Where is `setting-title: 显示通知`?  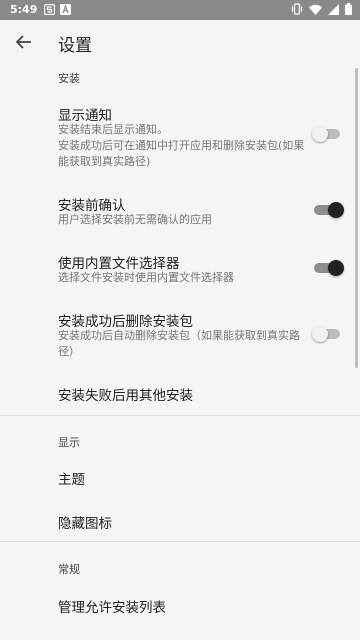 setting-title: 显示通知 is located at coordinates (85, 116).